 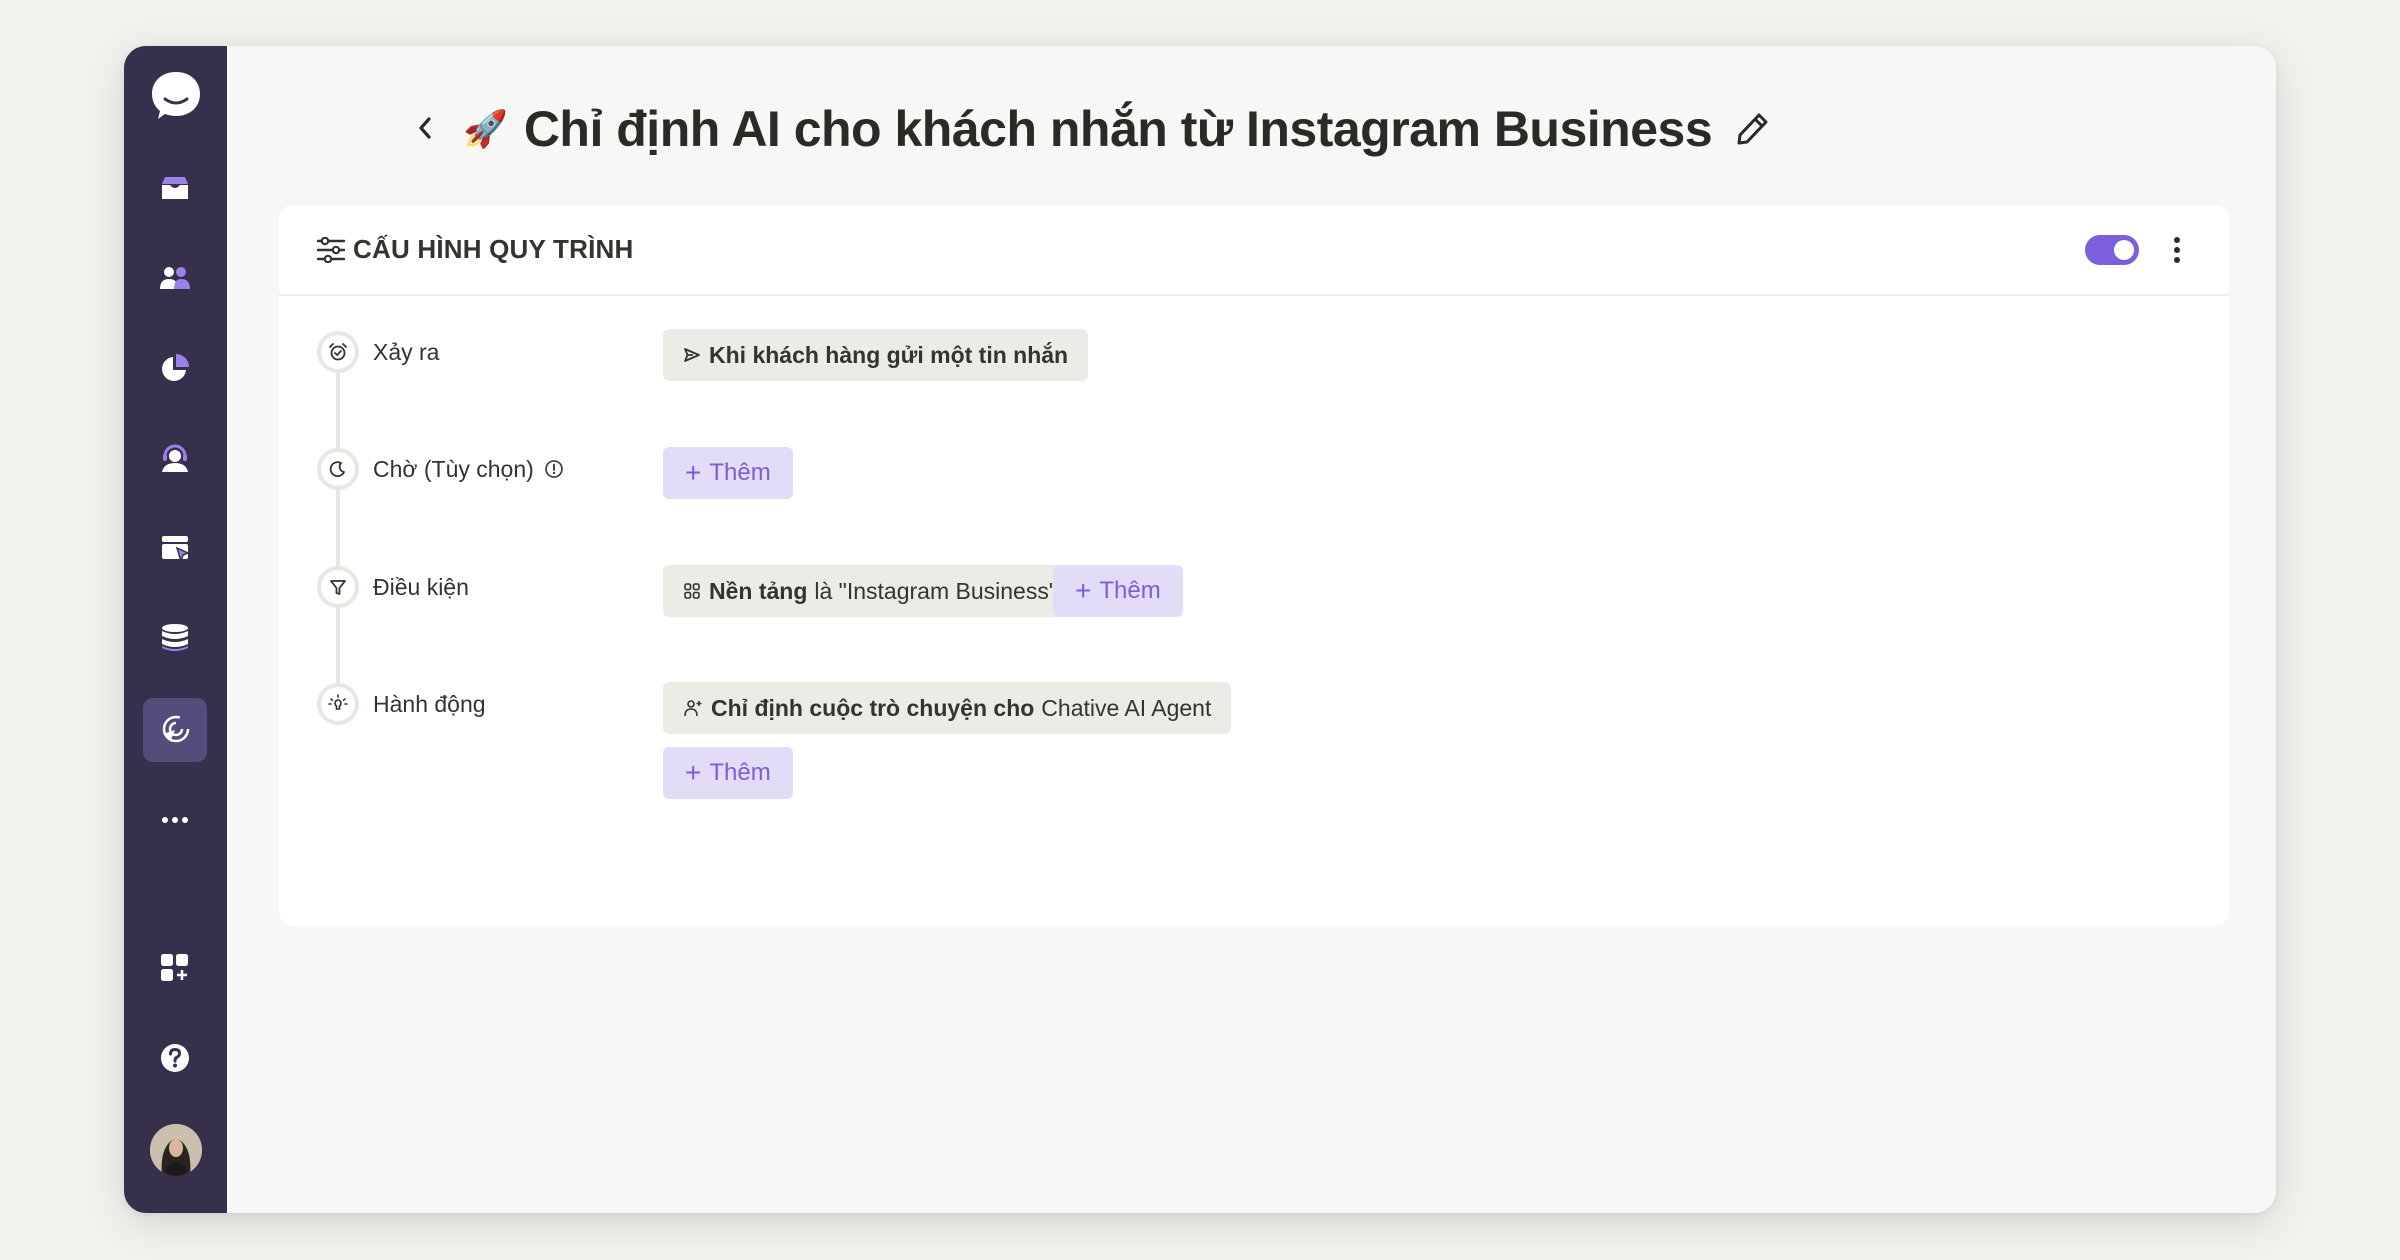 I want to click on chip-value-text: là "Instagram Business", so click(x=935, y=590).